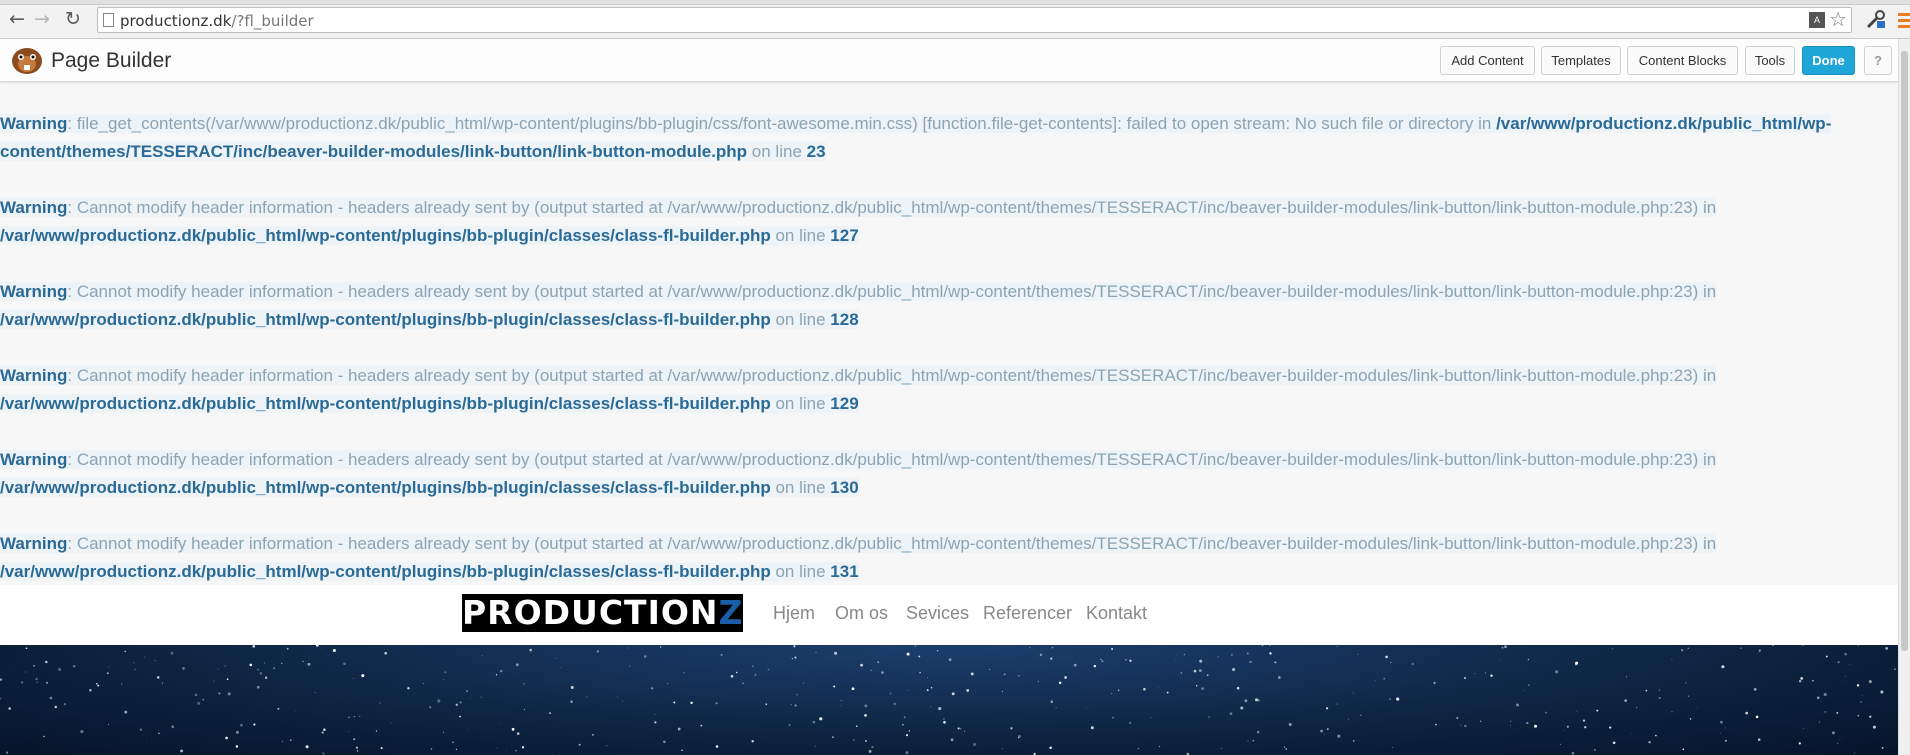 Image resolution: width=1910 pixels, height=755 pixels. Describe the element at coordinates (1878, 60) in the screenshot. I see `help-button: ?` at that location.